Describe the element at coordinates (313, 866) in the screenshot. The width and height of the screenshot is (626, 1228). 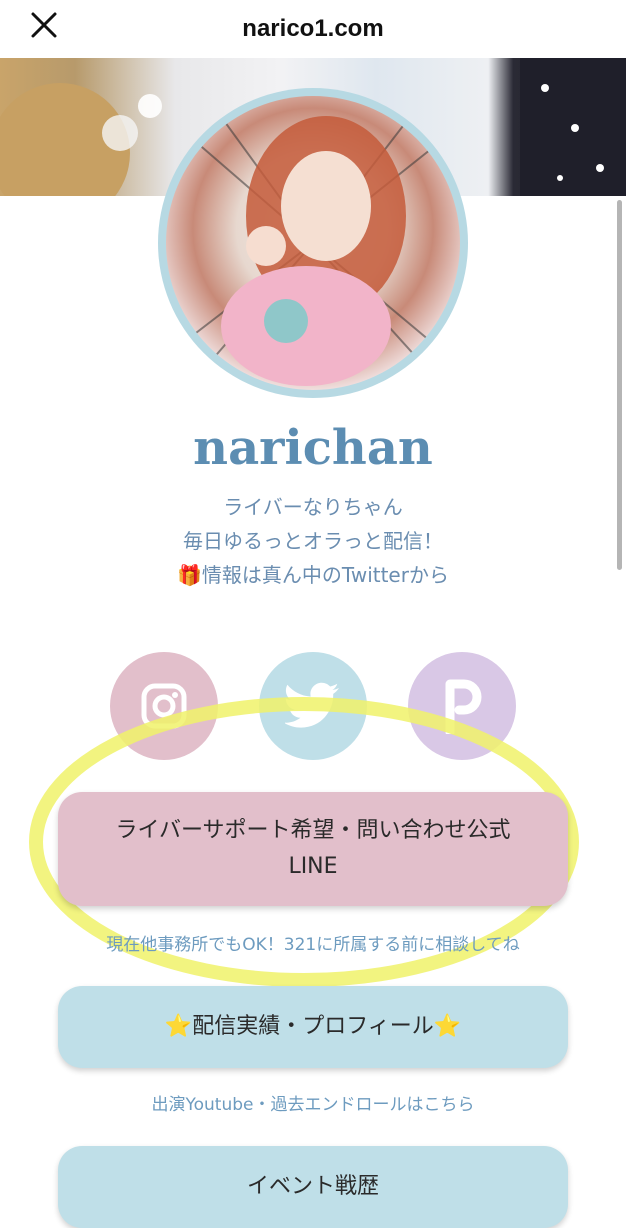
I see `link-label: LINE` at that location.